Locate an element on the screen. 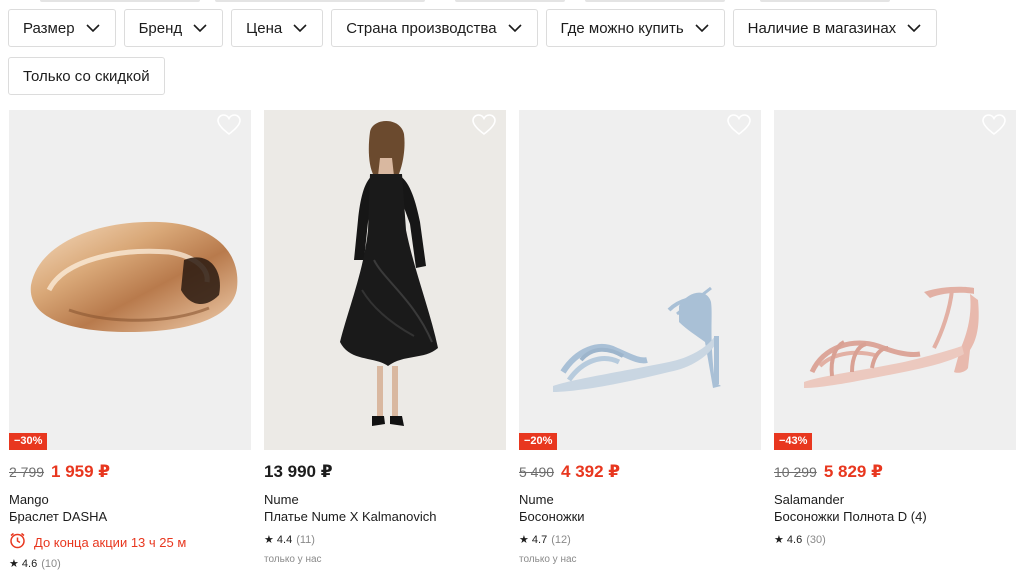 Image resolution: width=1024 pixels, height=583 pixels. product-image: −30% is located at coordinates (130, 280).